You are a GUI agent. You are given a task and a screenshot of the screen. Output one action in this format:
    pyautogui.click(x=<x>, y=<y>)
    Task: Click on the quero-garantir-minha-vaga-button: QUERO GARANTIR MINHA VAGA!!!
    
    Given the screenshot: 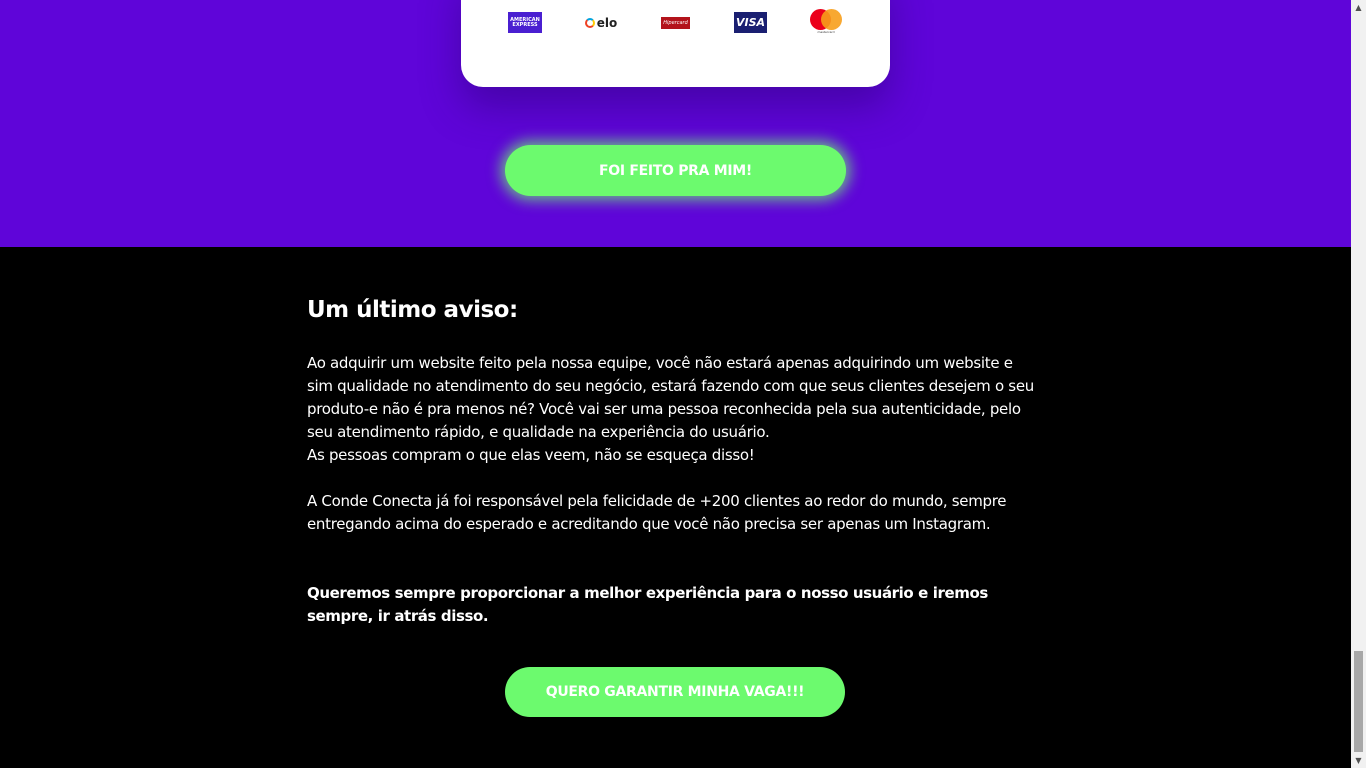 What is the action you would take?
    pyautogui.click(x=675, y=692)
    